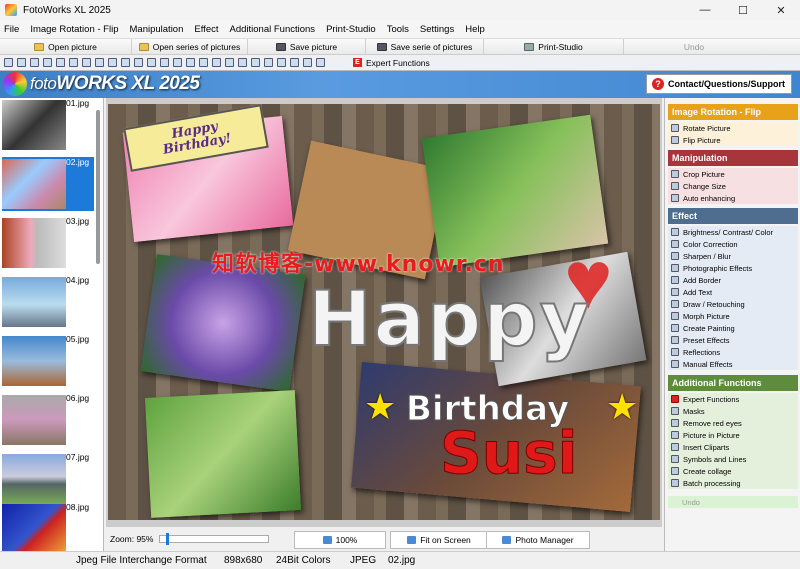 The height and width of the screenshot is (569, 800). What do you see at coordinates (320, 62) in the screenshot?
I see `collage-icon` at bounding box center [320, 62].